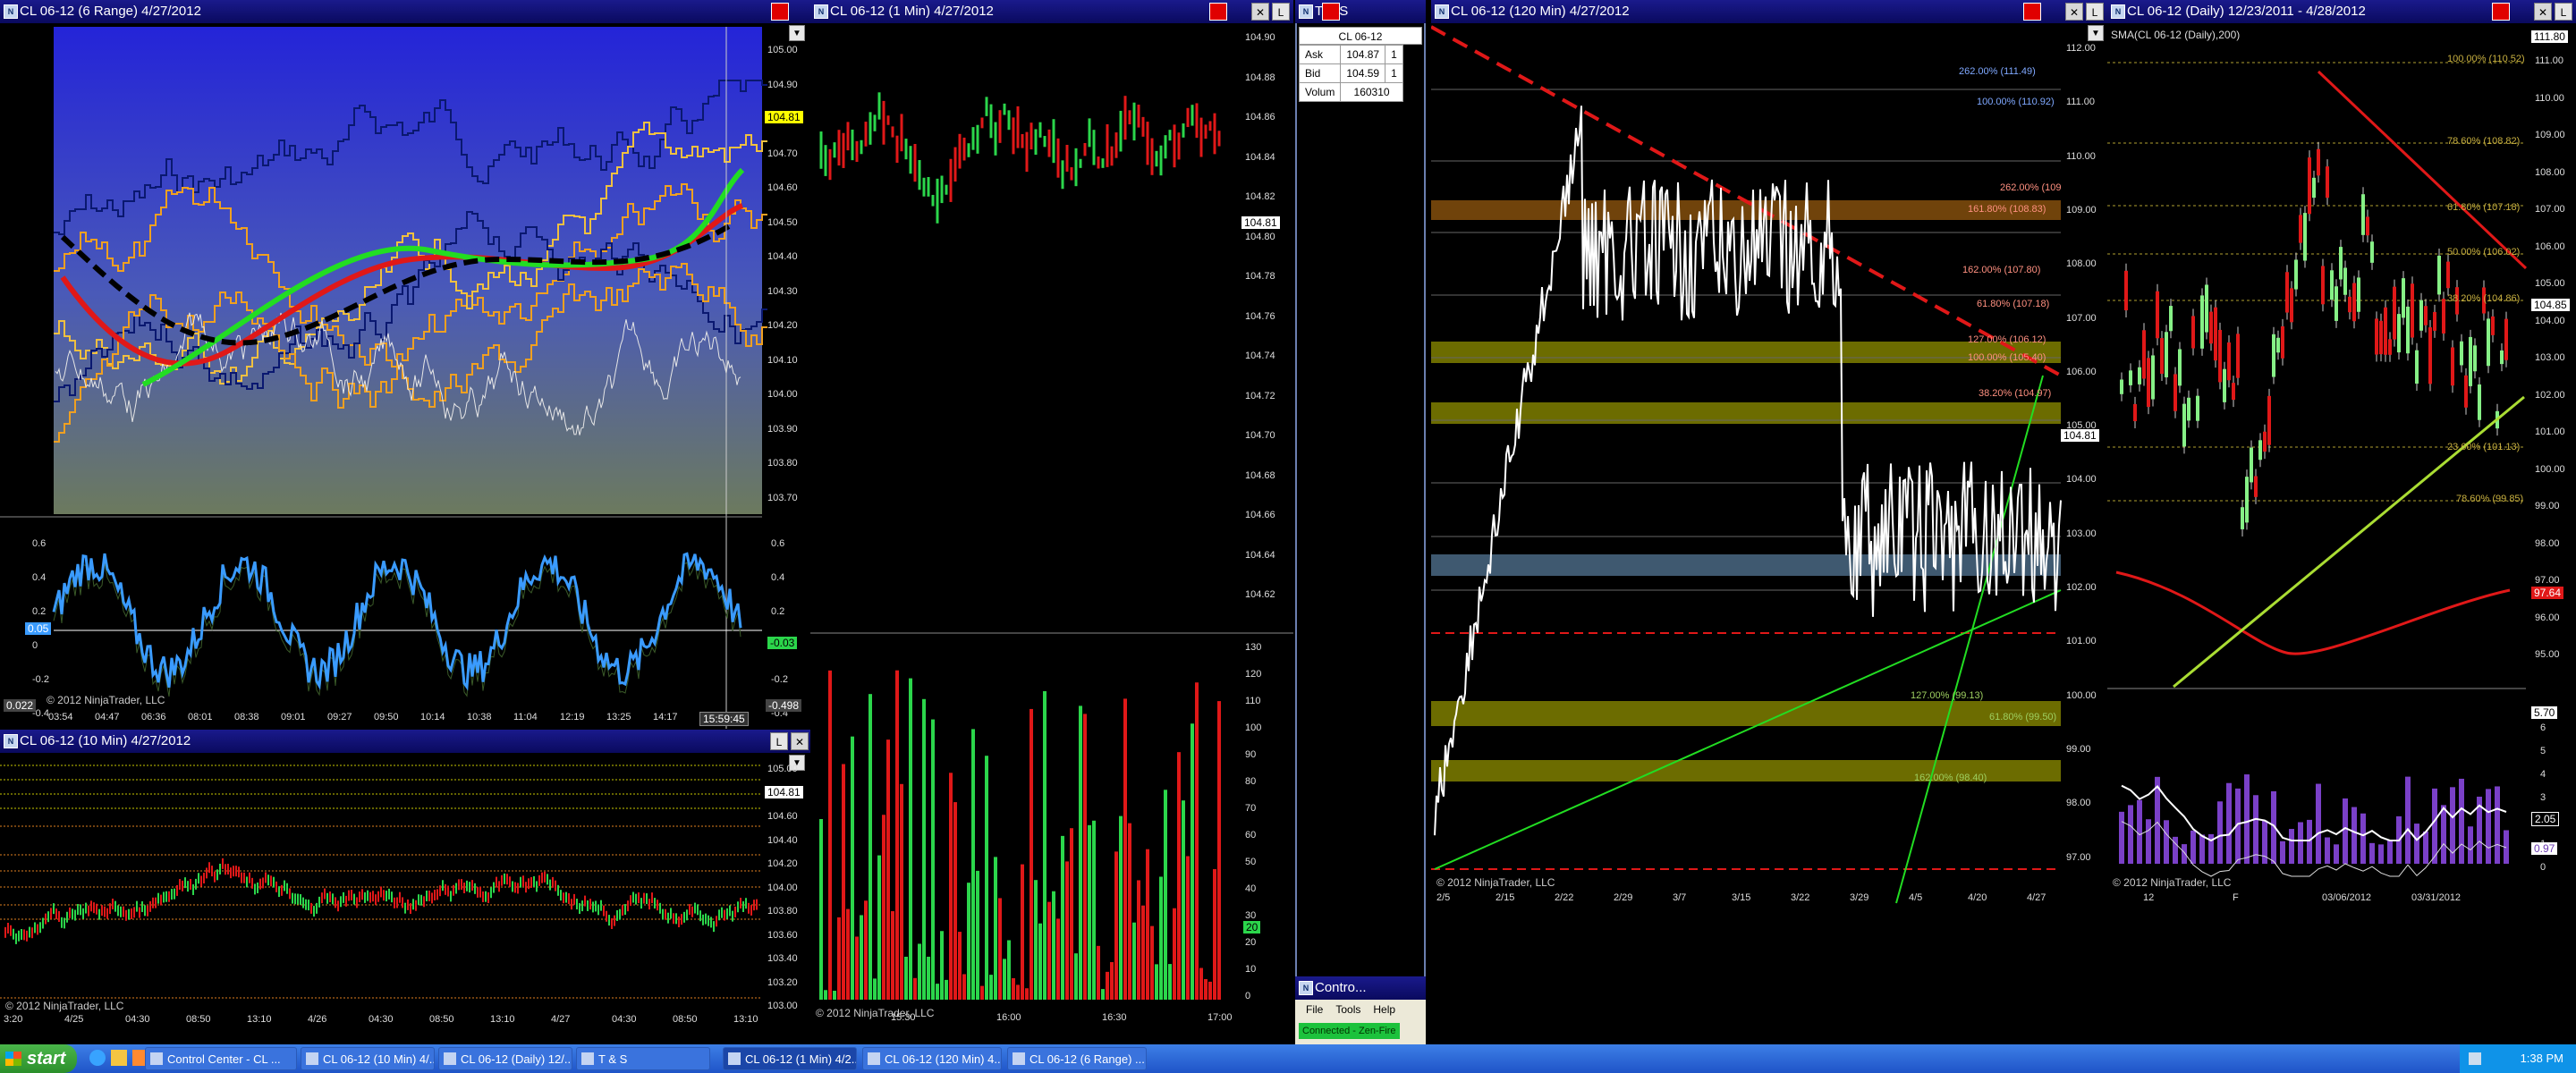 This screenshot has height=1073, width=2576. What do you see at coordinates (2543, 774) in the screenshot?
I see `axis-tick-label: 4` at bounding box center [2543, 774].